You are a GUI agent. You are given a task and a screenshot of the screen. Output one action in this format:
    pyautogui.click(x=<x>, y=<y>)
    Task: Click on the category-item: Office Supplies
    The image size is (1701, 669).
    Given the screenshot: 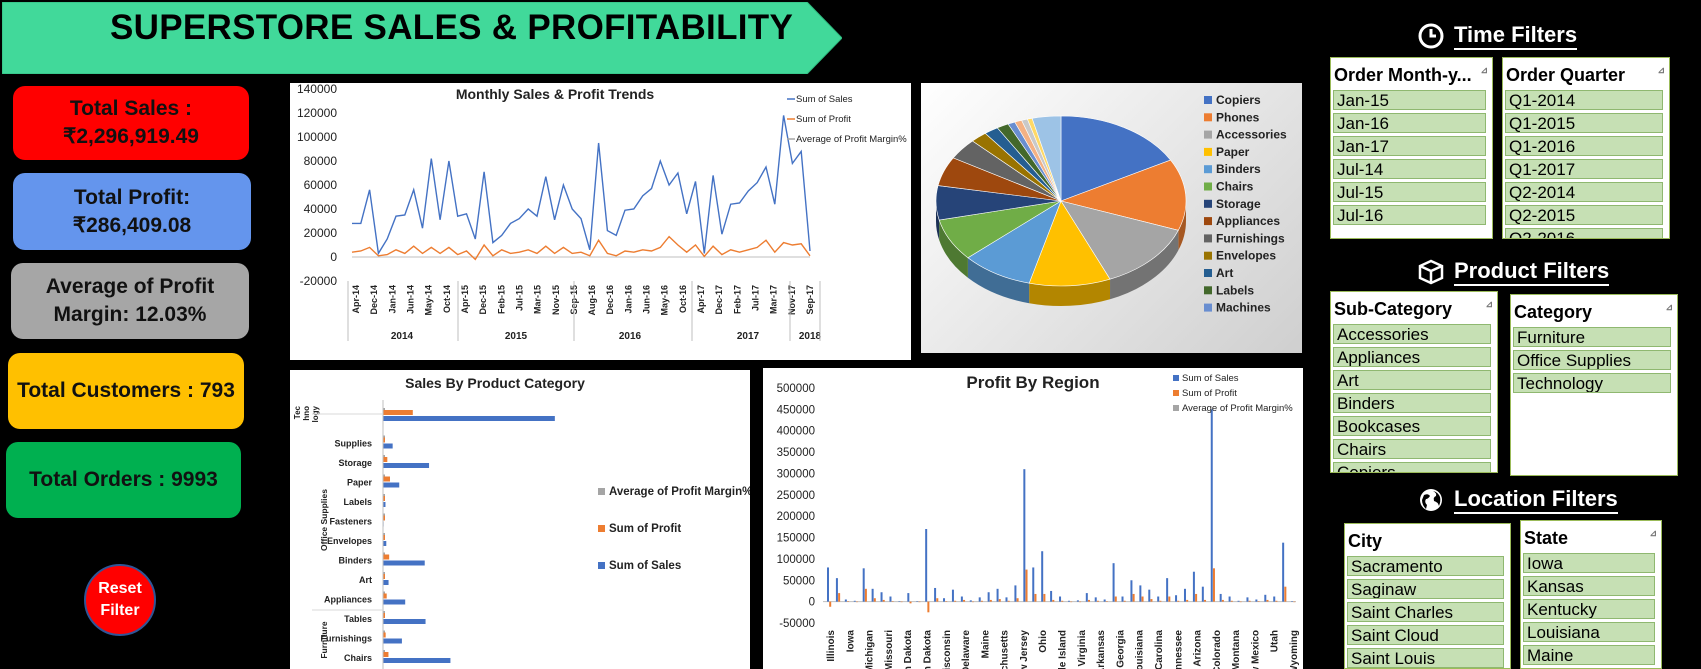 What is the action you would take?
    pyautogui.click(x=1592, y=360)
    